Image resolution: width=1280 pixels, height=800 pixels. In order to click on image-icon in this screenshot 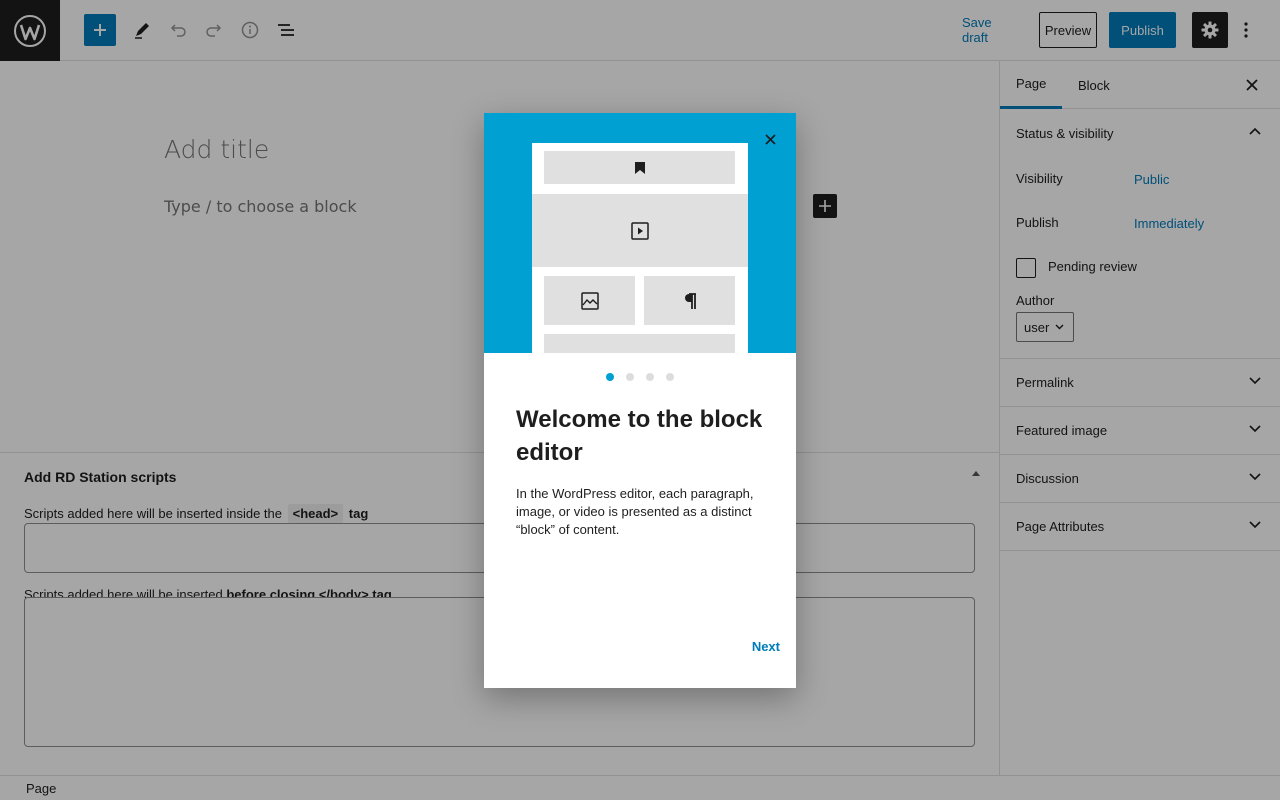, I will do `click(589, 300)`.